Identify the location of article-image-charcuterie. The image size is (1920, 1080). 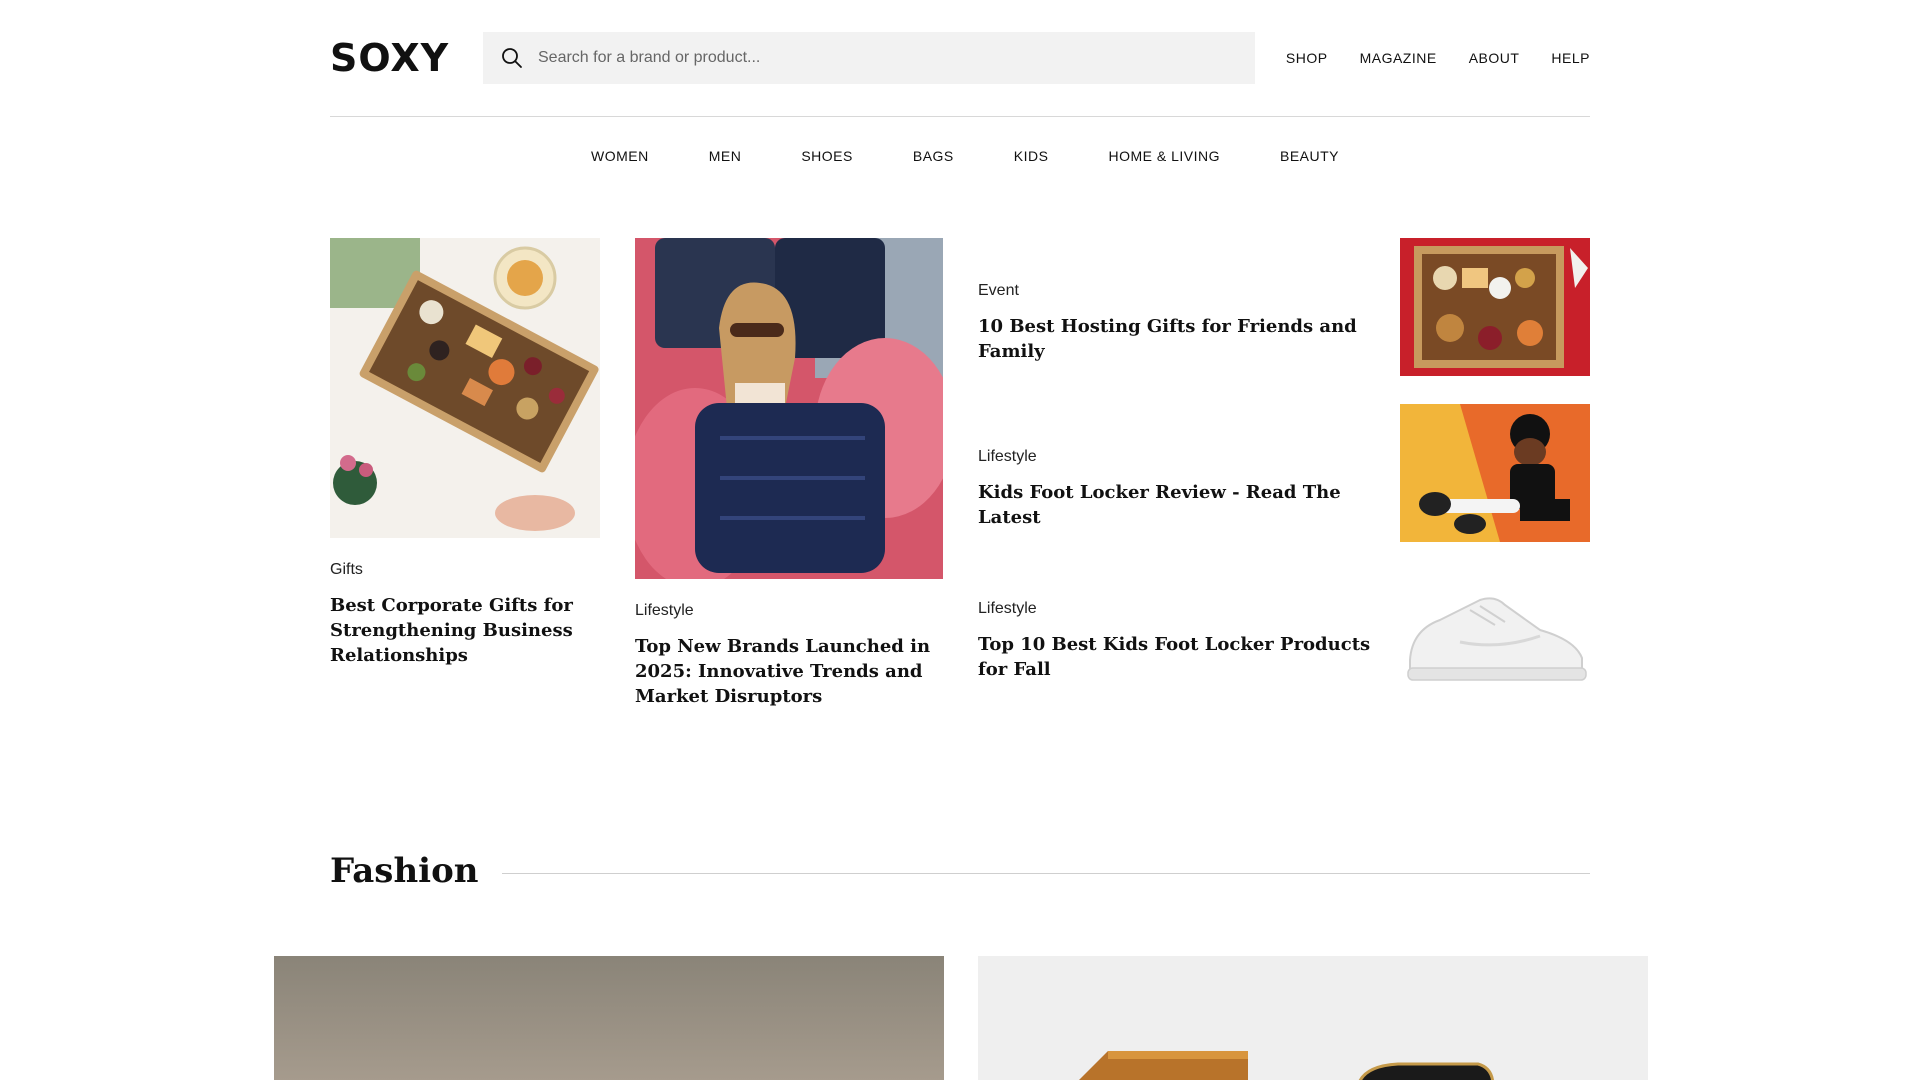
(465, 388).